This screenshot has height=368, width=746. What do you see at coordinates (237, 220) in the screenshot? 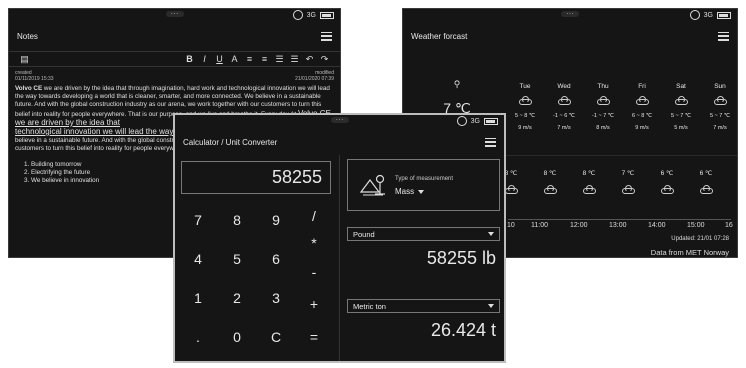
I see `key-8: 8` at bounding box center [237, 220].